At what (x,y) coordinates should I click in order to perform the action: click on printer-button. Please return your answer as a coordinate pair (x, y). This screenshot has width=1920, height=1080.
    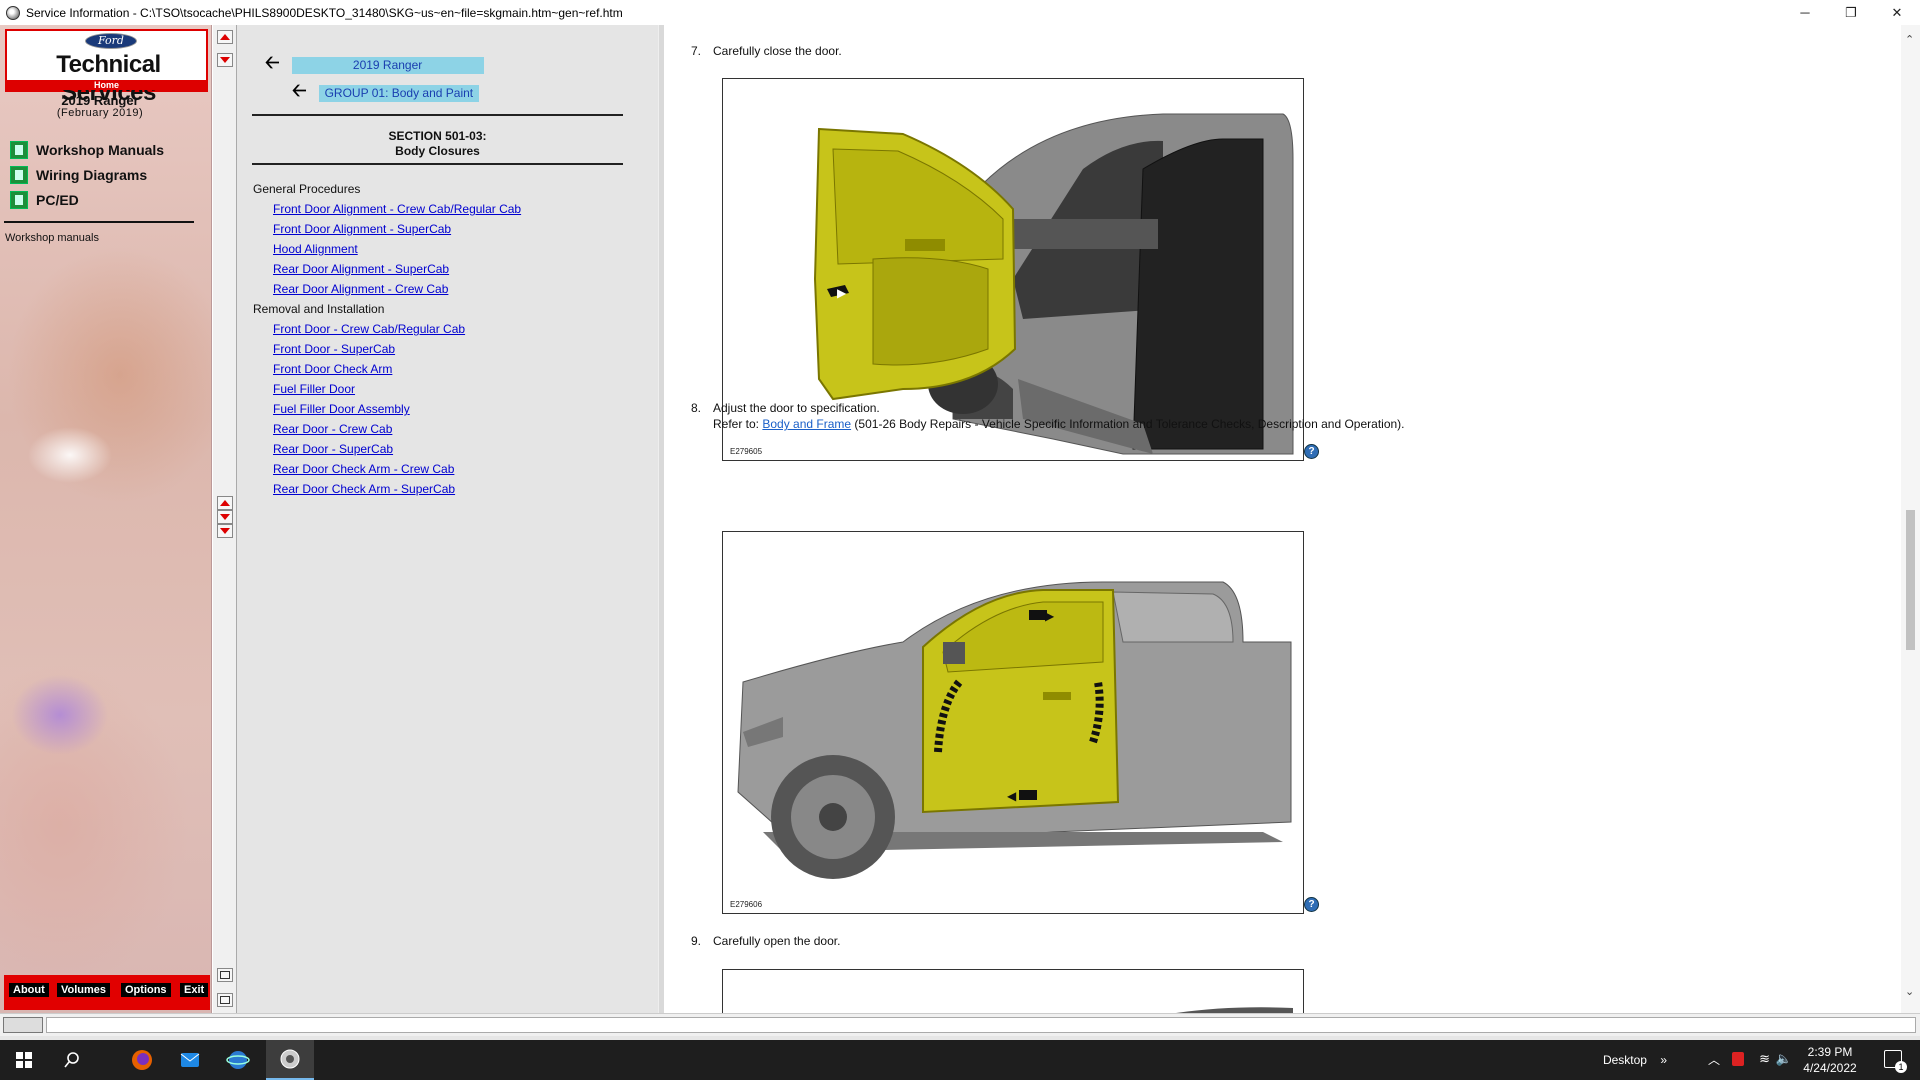
    Looking at the image, I should click on (225, 1000).